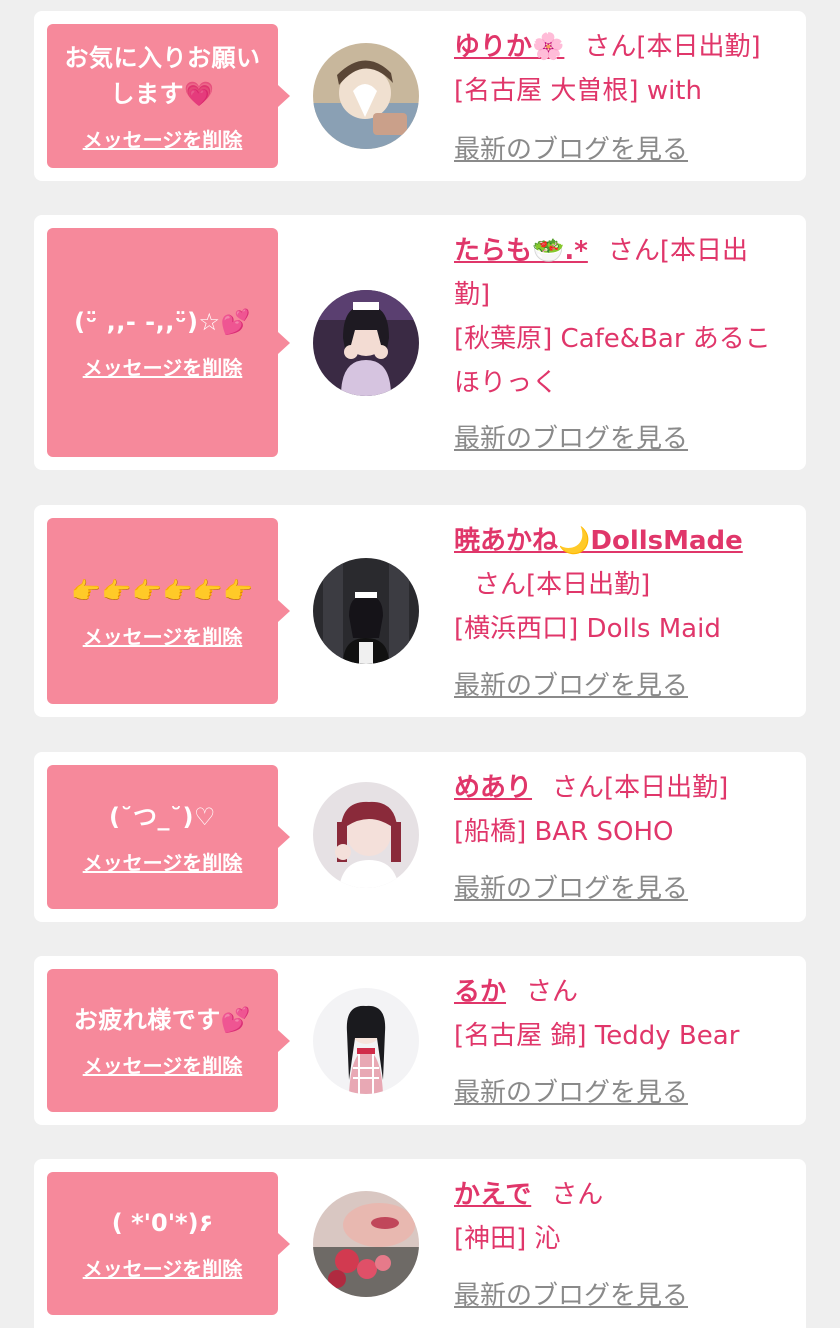  I want to click on message-bubble: (ᵕ̈ ,,- -,,ᵕ̈)☆💕 メッセージを削除, so click(168, 342).